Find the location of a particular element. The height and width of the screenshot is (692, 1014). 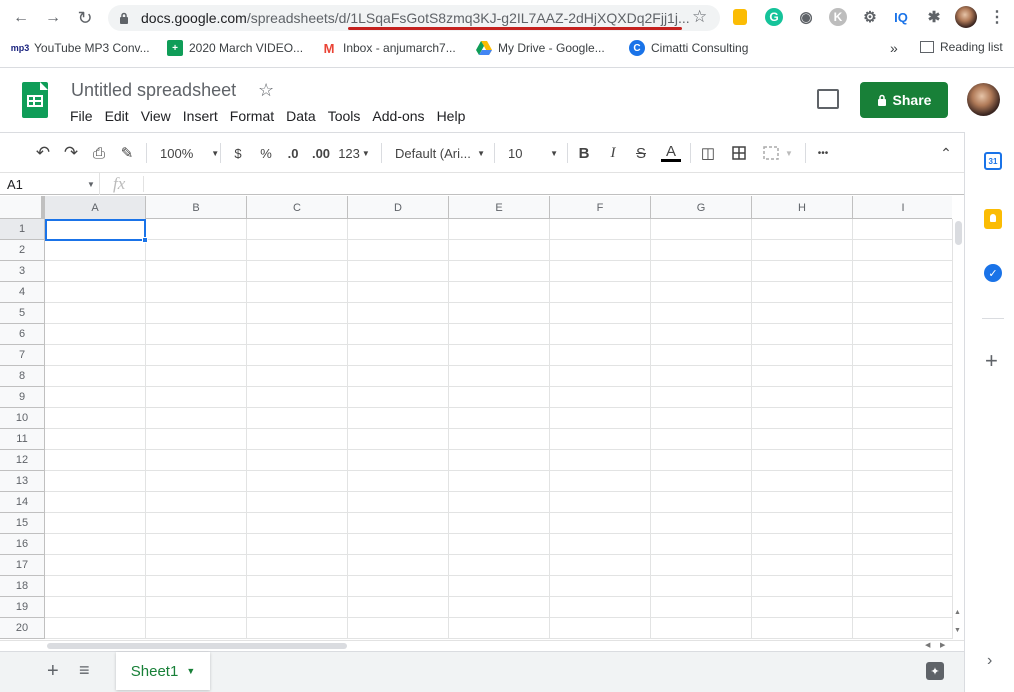

scroll-up-icon: ▲ is located at coordinates (957, 612).